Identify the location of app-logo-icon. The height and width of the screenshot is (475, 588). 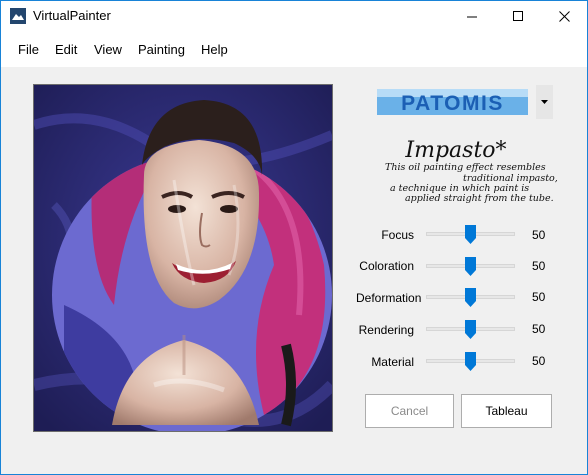
(18, 16).